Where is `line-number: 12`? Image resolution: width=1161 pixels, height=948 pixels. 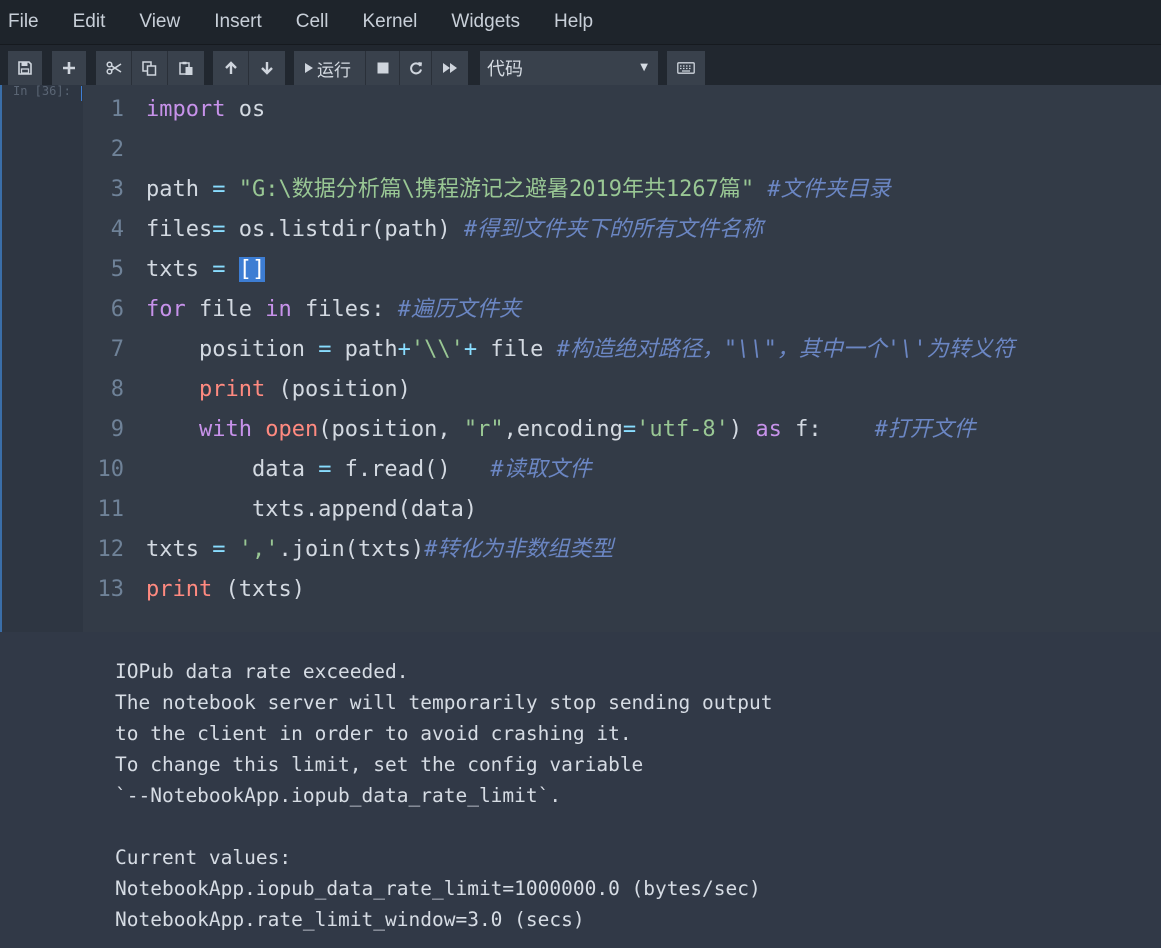
line-number: 12 is located at coordinates (111, 549).